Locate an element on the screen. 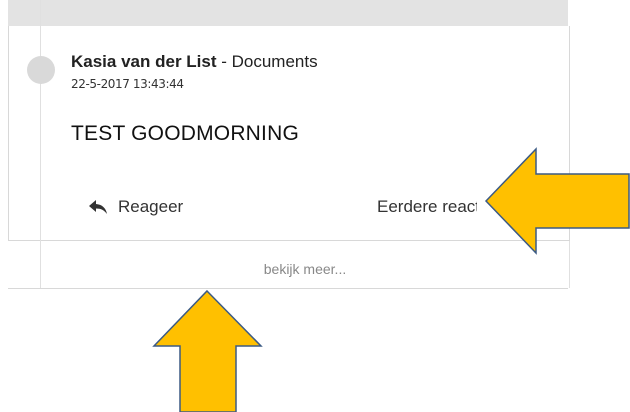 The height and width of the screenshot is (412, 630). comment-context: Documents is located at coordinates (274, 61).